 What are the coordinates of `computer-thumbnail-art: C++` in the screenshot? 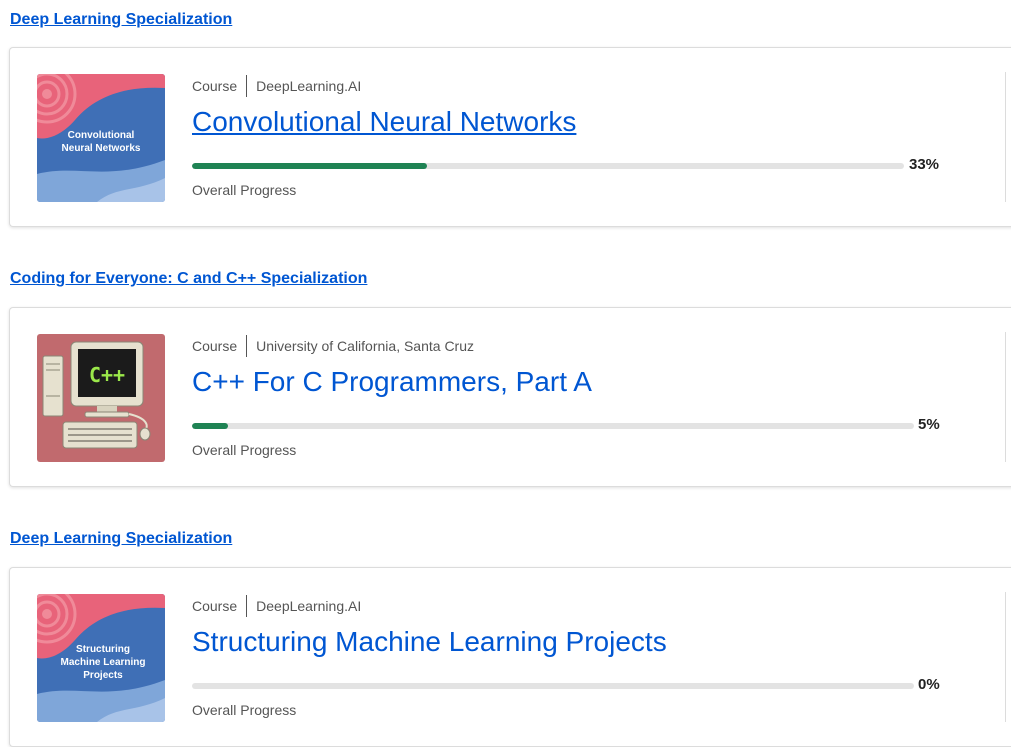 It's located at (101, 398).